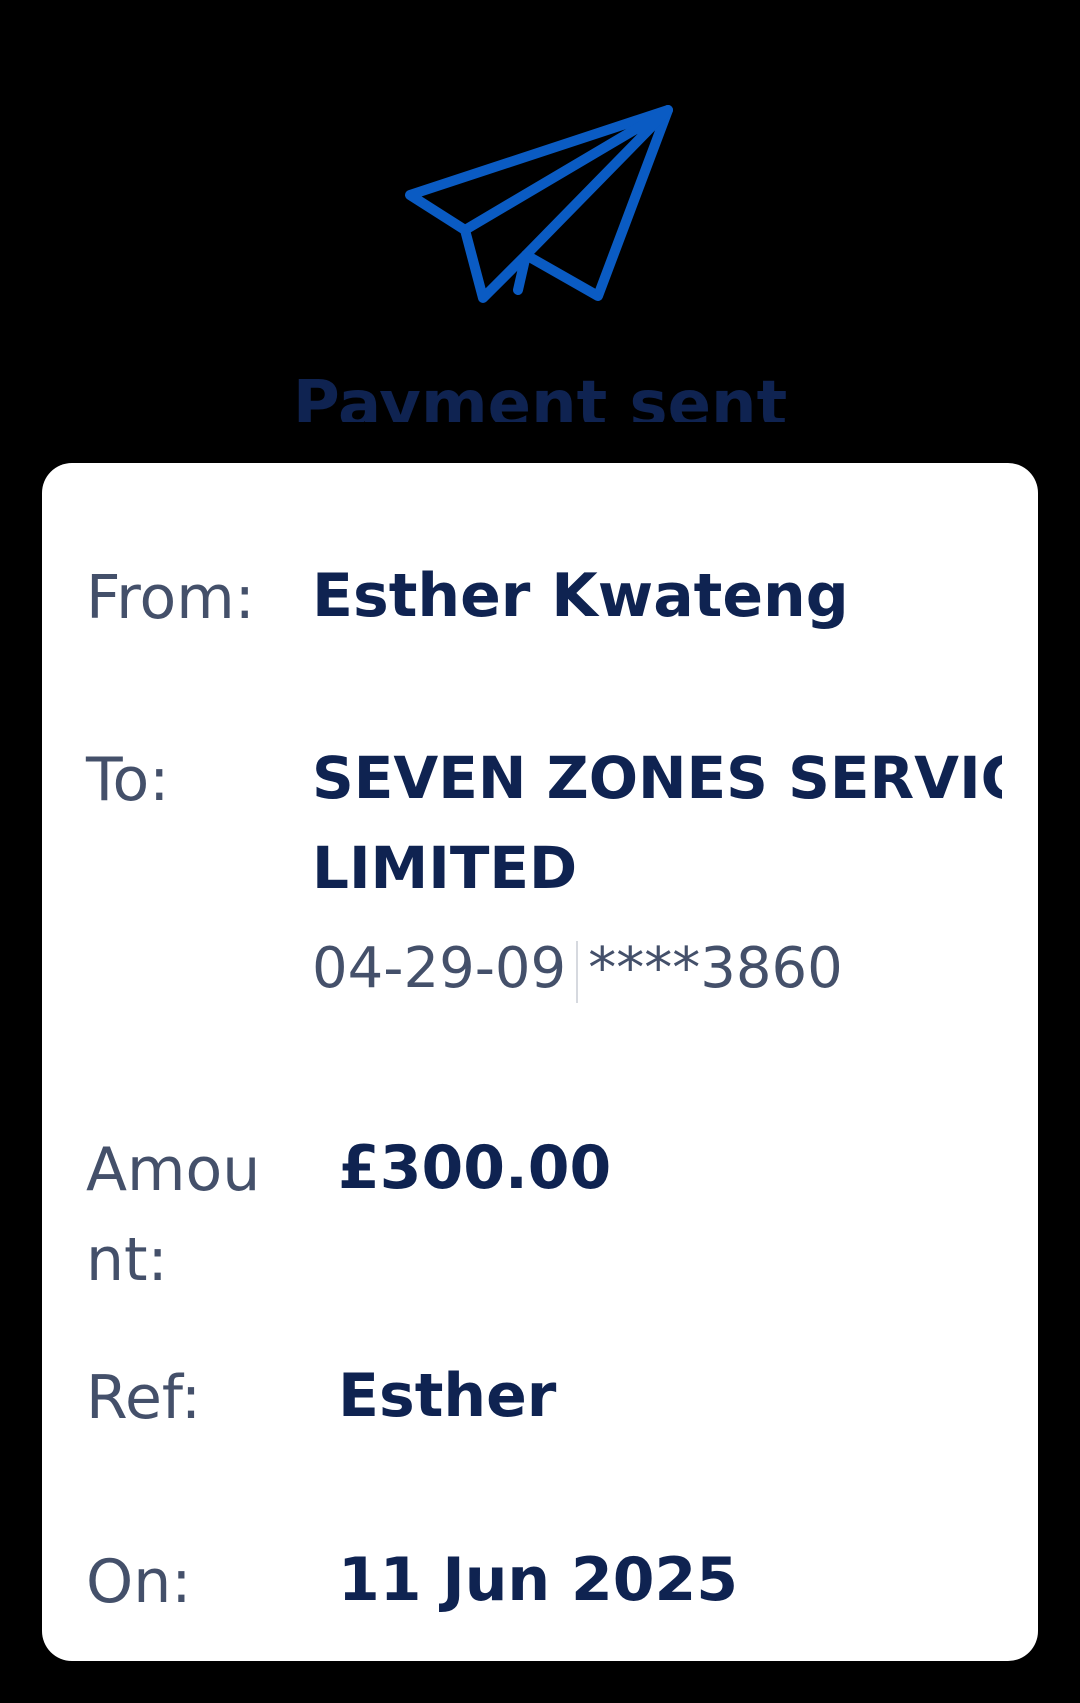 The height and width of the screenshot is (1703, 1080). I want to click on to-value-line1: SEVEN ZONES SERVIC, so click(657, 778).